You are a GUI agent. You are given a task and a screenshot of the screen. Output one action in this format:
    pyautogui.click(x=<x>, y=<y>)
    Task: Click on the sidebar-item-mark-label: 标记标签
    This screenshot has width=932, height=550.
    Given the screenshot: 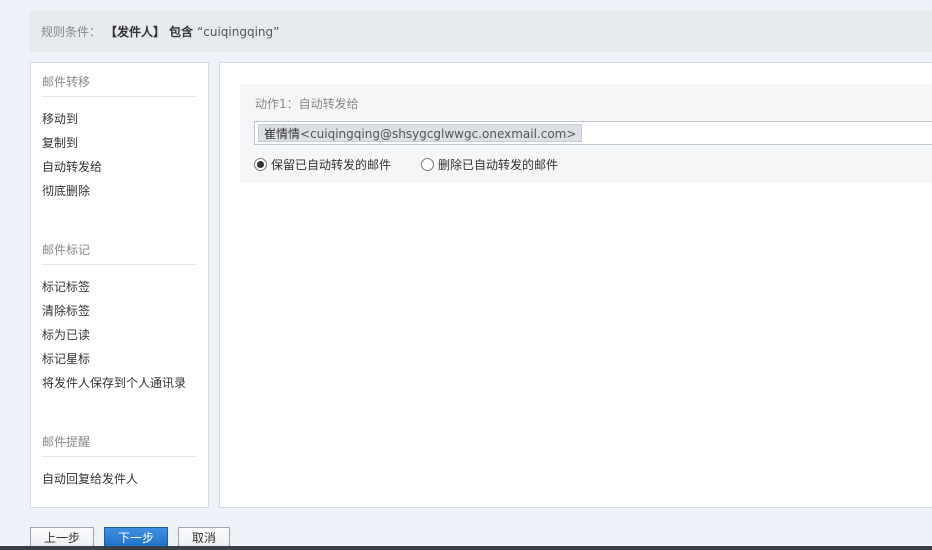 What is the action you would take?
    pyautogui.click(x=119, y=287)
    